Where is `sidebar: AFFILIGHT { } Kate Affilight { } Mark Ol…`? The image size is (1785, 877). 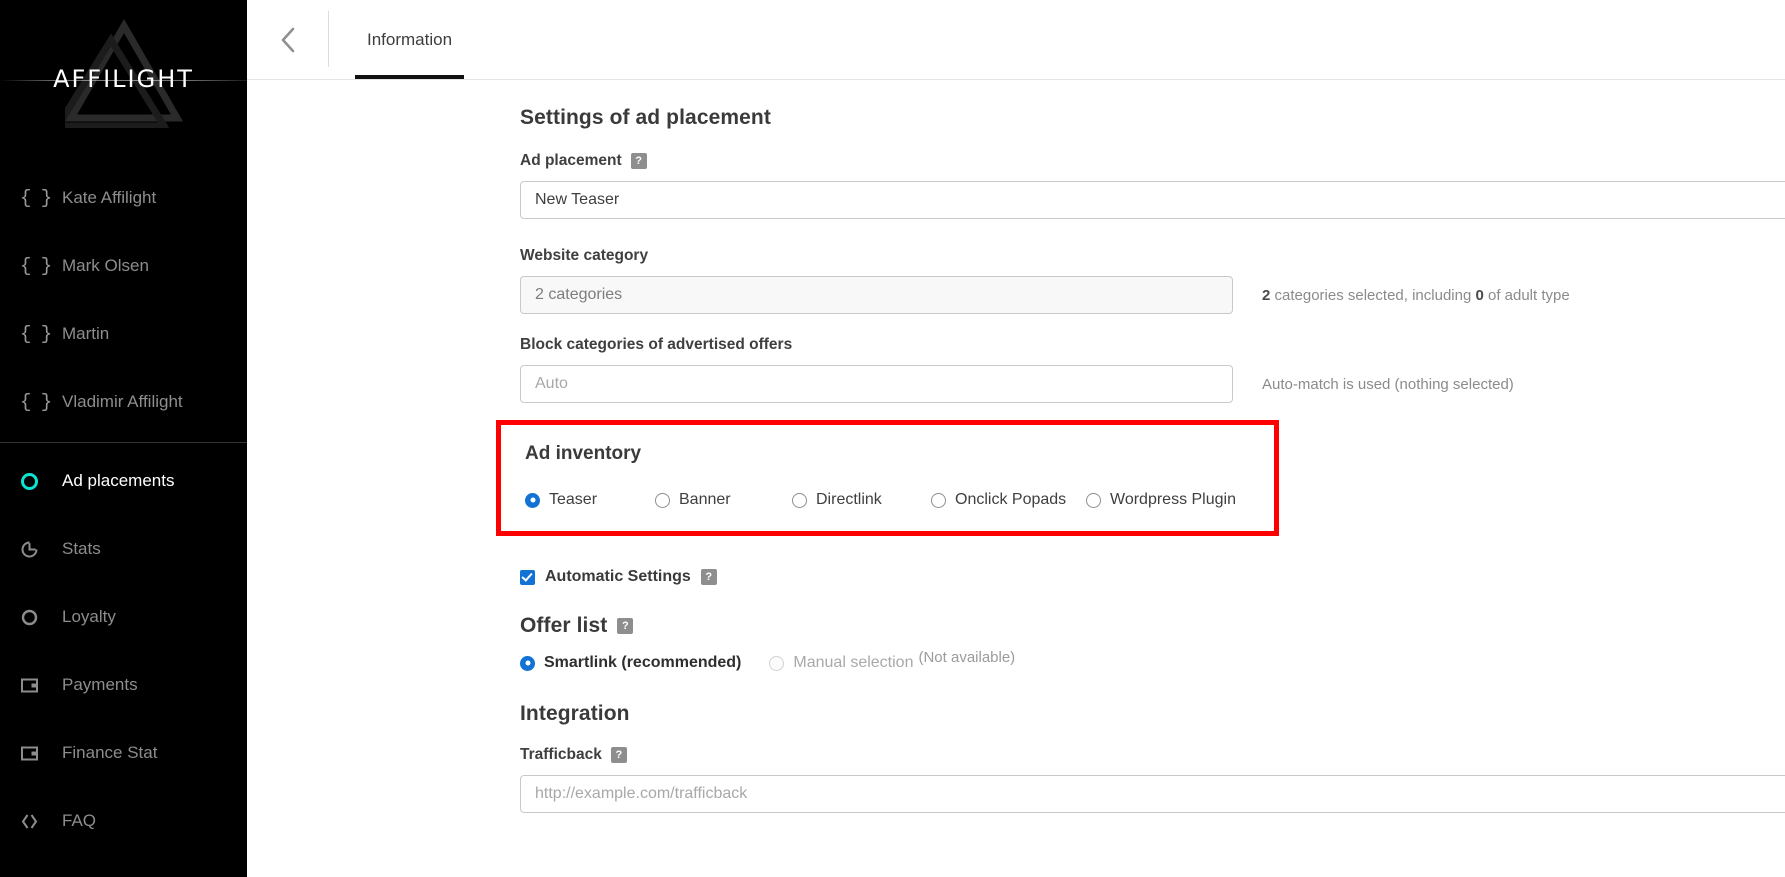 sidebar: AFFILIGHT { } Kate Affilight { } Mark Ol… is located at coordinates (123, 438).